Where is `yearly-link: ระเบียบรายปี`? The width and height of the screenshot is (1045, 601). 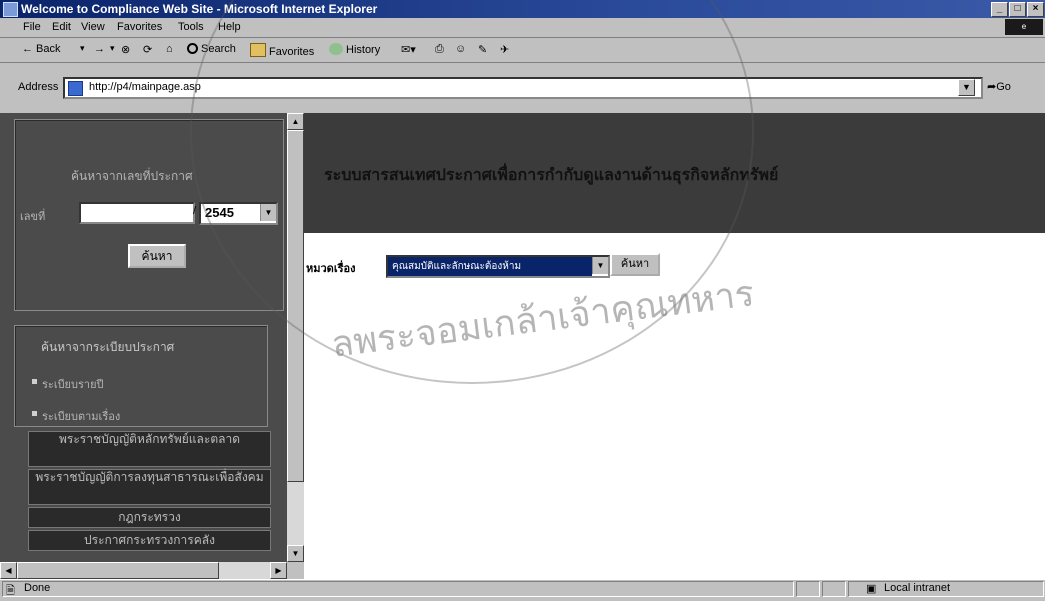 yearly-link: ระเบียบรายปี is located at coordinates (73, 384).